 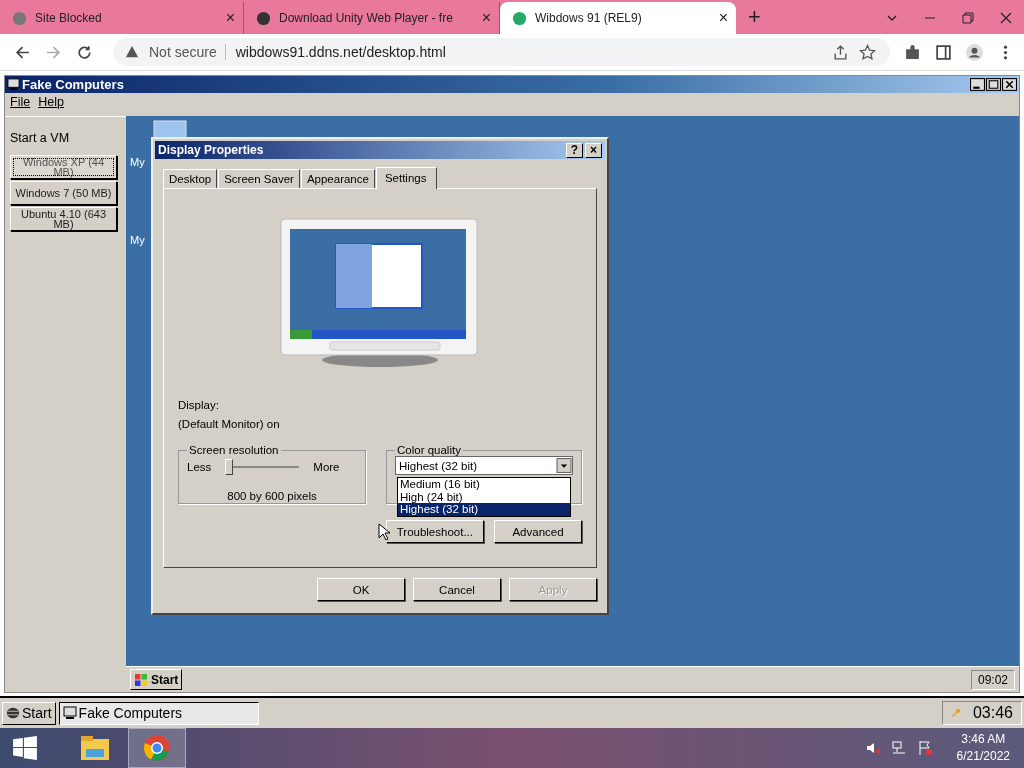 What do you see at coordinates (63, 219) in the screenshot?
I see `vm-button: Ubuntu 4.10 (643 MB)` at bounding box center [63, 219].